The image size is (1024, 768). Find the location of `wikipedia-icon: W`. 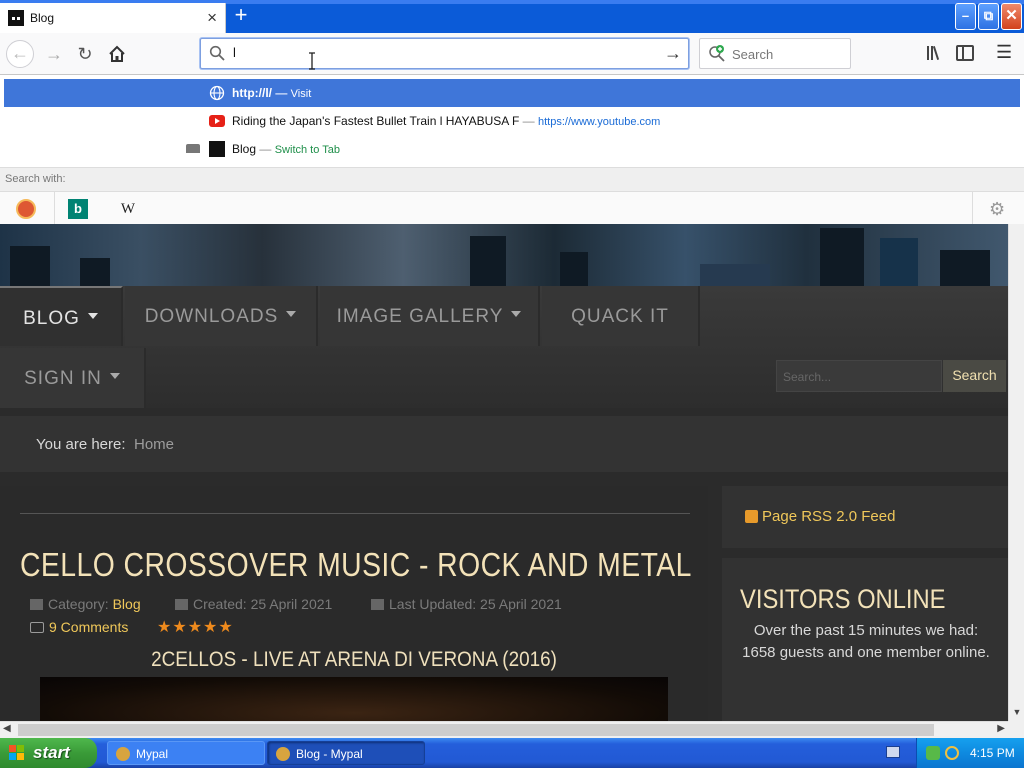

wikipedia-icon: W is located at coordinates (128, 209).